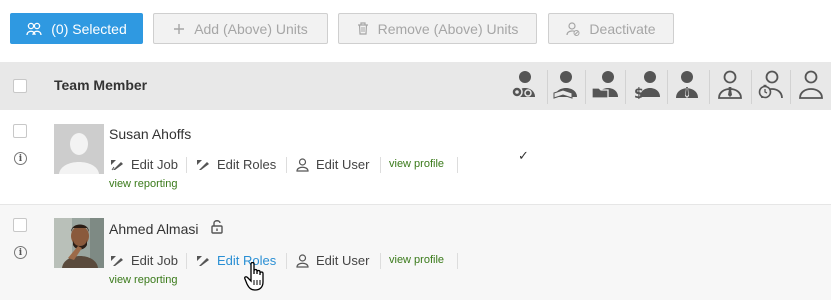 The image size is (831, 300). Describe the element at coordinates (247, 164) in the screenshot. I see `edit-roles-label: Edit Roles` at that location.